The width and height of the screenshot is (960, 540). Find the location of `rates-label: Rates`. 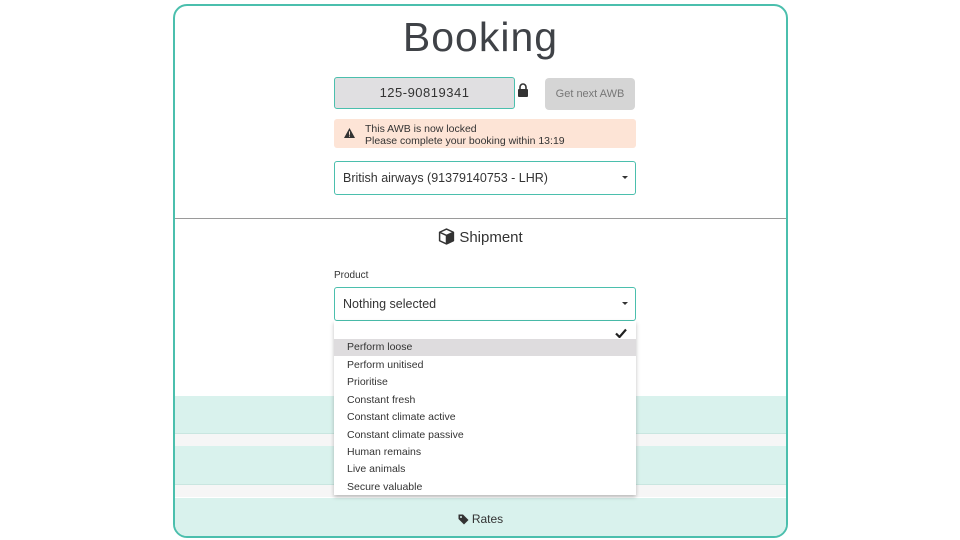

rates-label: Rates is located at coordinates (487, 519).